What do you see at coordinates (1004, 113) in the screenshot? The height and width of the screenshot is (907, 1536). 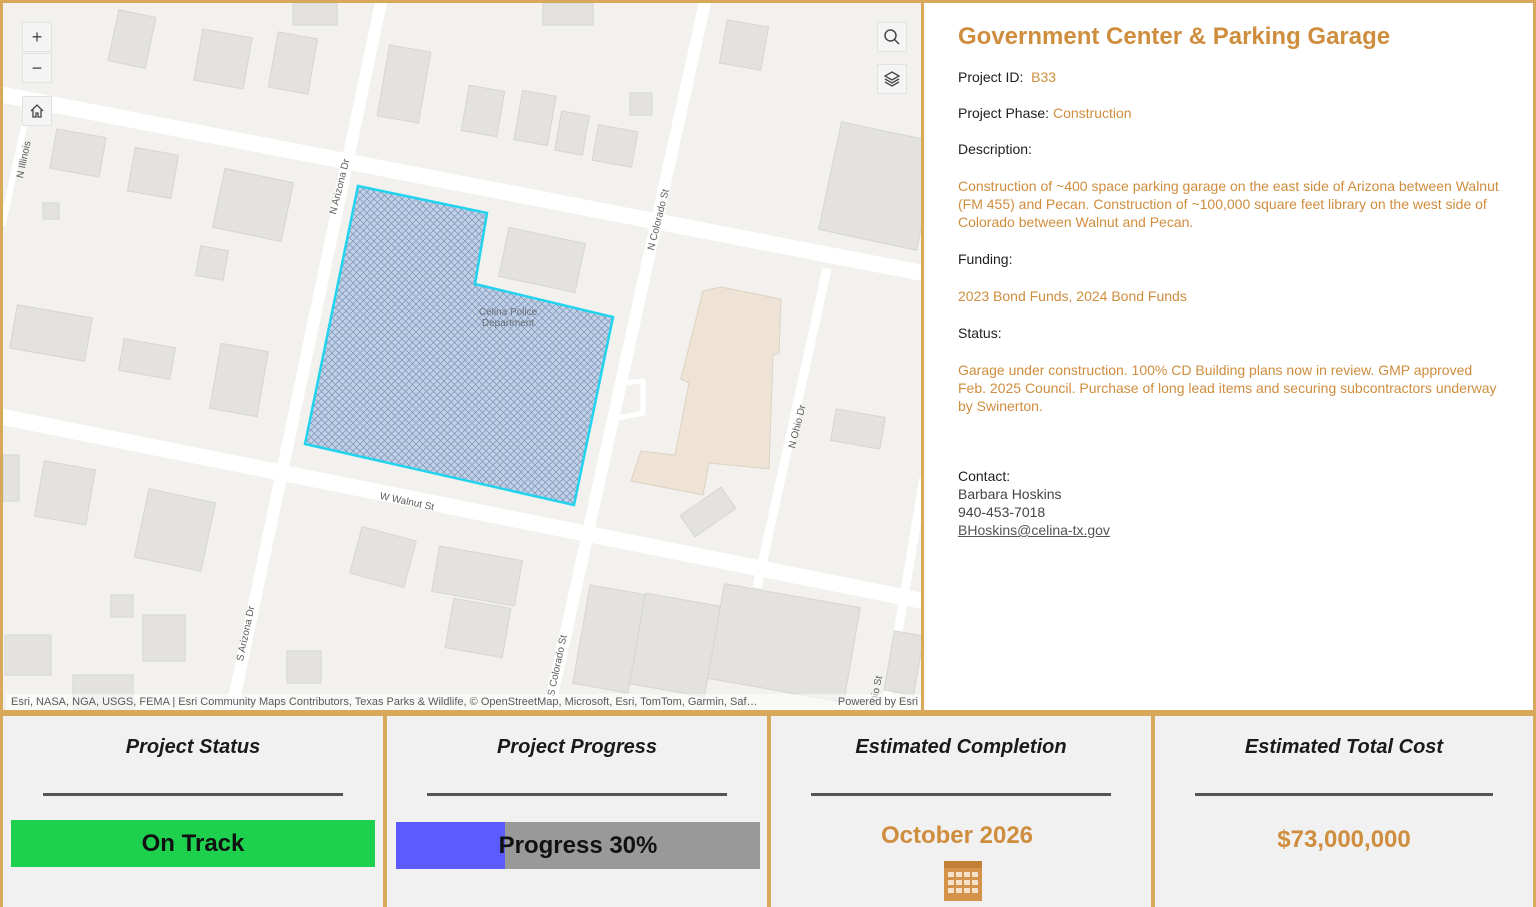 I see `project-phase-label: Project Phase:` at bounding box center [1004, 113].